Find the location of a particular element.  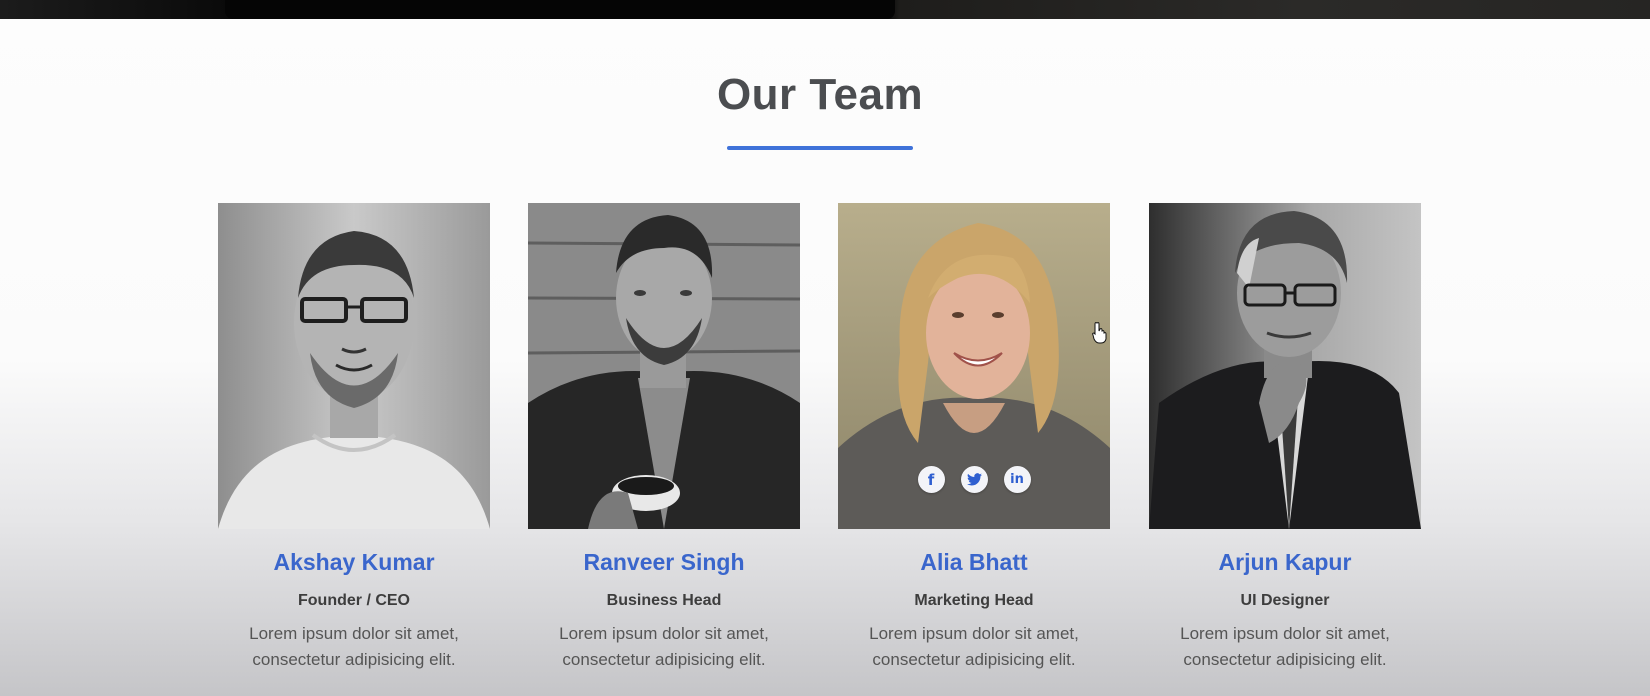

social-links: f in is located at coordinates (974, 479).